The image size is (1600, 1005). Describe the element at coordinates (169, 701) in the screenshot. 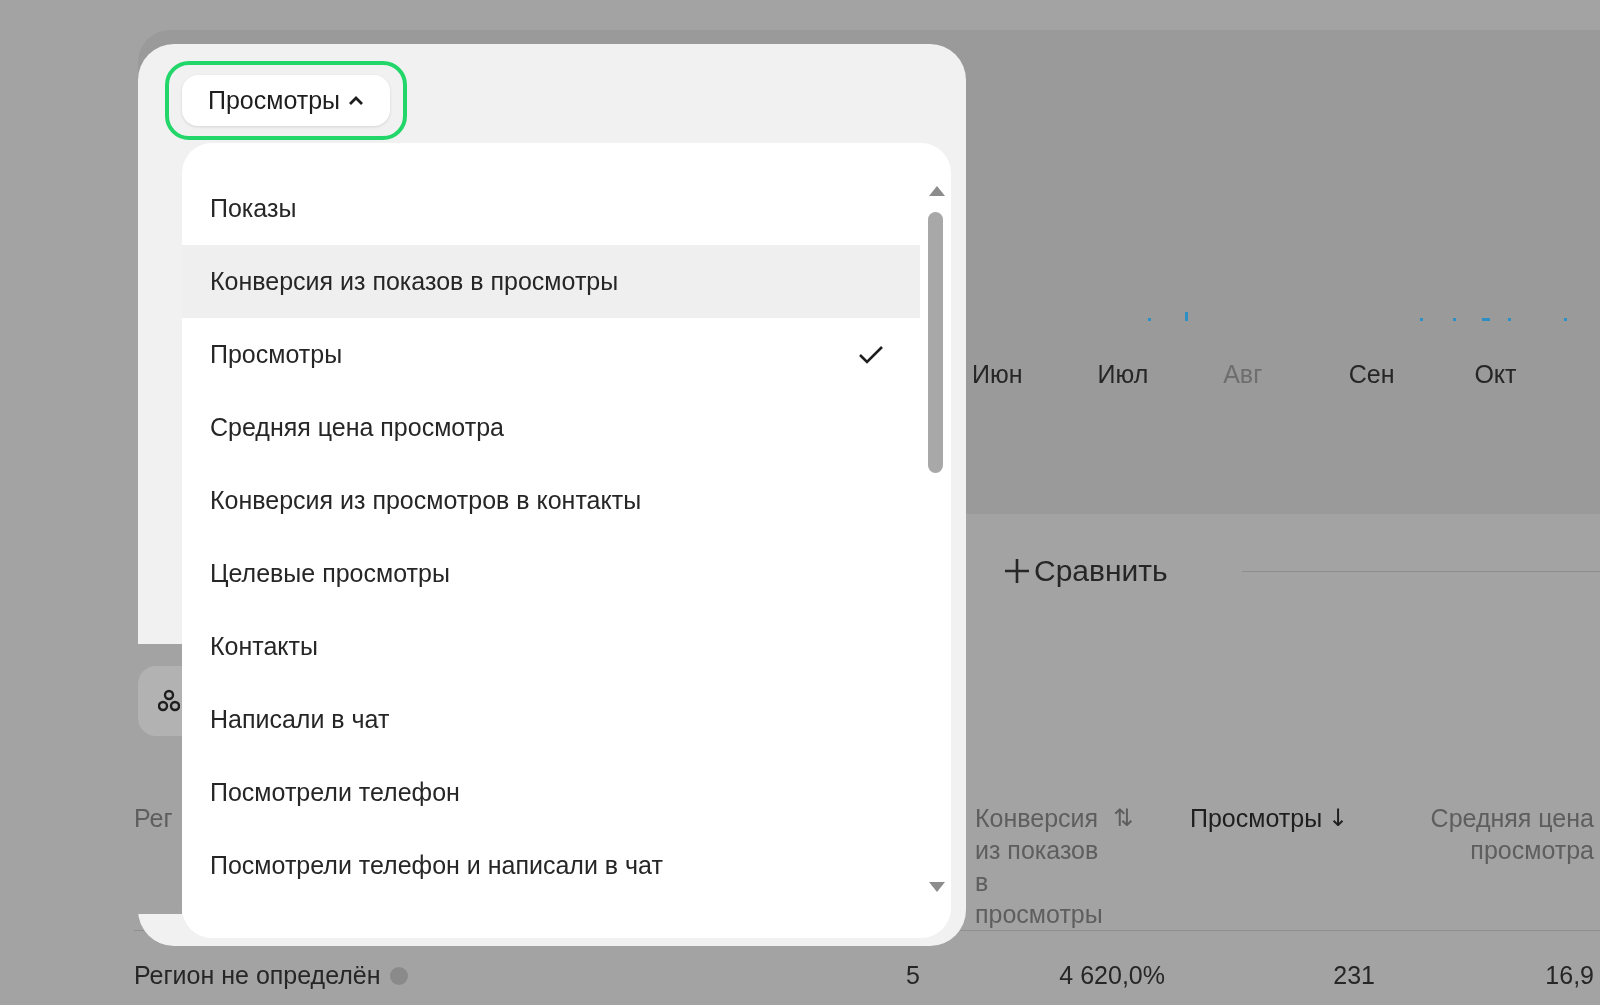

I see `circles-icon` at that location.